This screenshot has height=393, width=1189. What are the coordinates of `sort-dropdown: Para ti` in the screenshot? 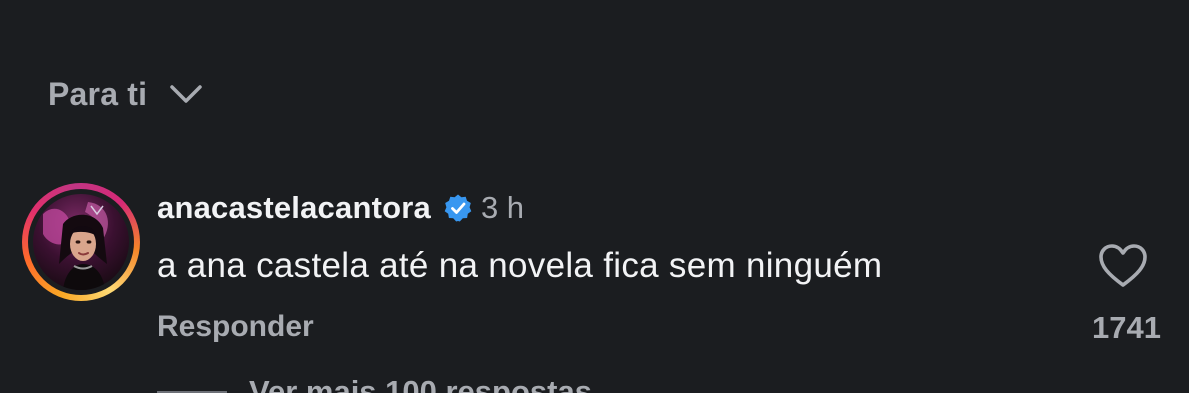 It's located at (125, 94).